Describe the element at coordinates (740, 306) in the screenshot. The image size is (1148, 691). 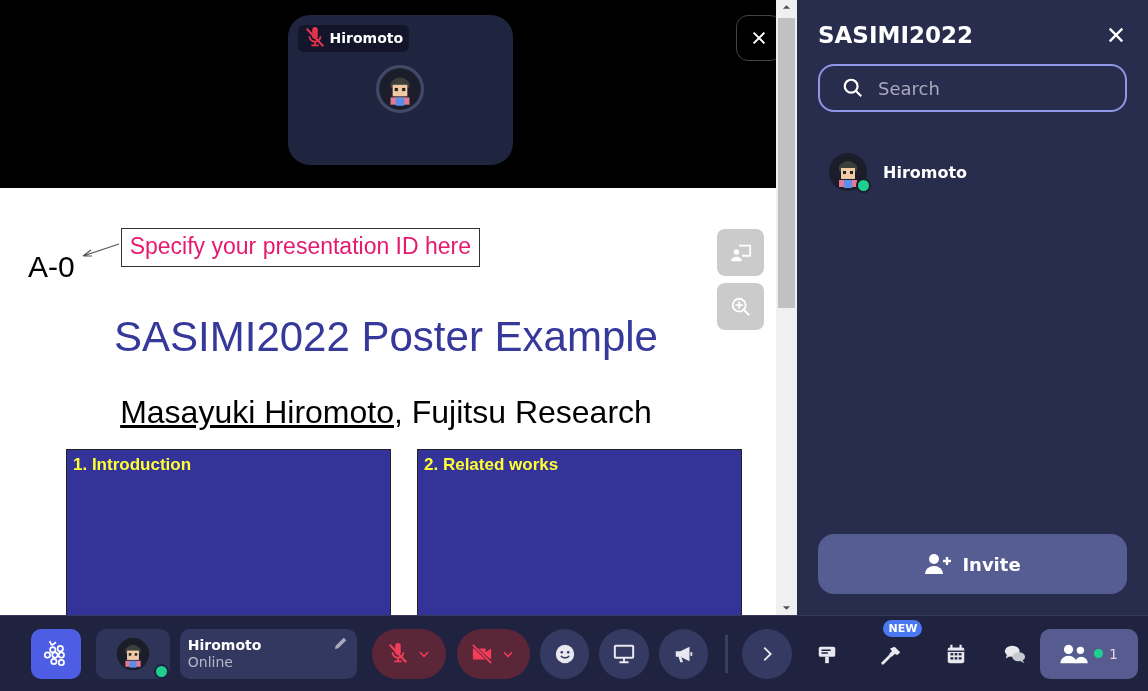
I see `zoom-in-icon` at that location.